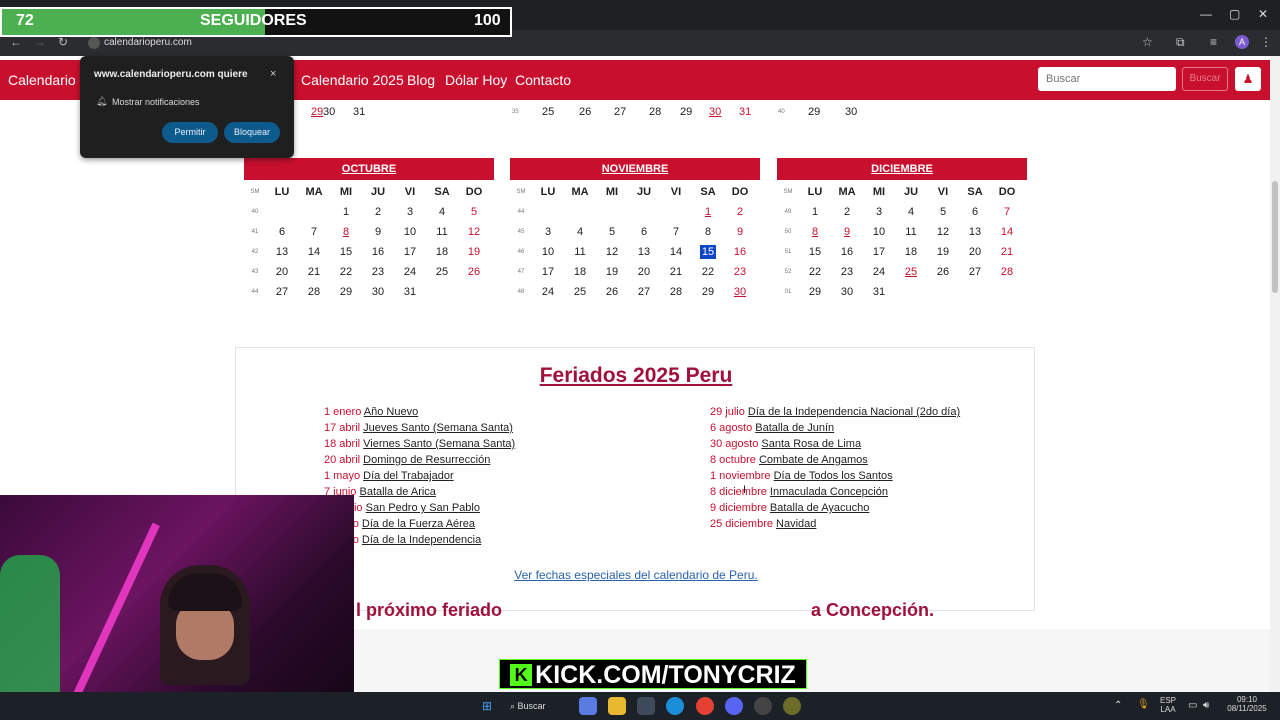  What do you see at coordinates (740, 212) in the screenshot?
I see `day-cell: 2` at bounding box center [740, 212].